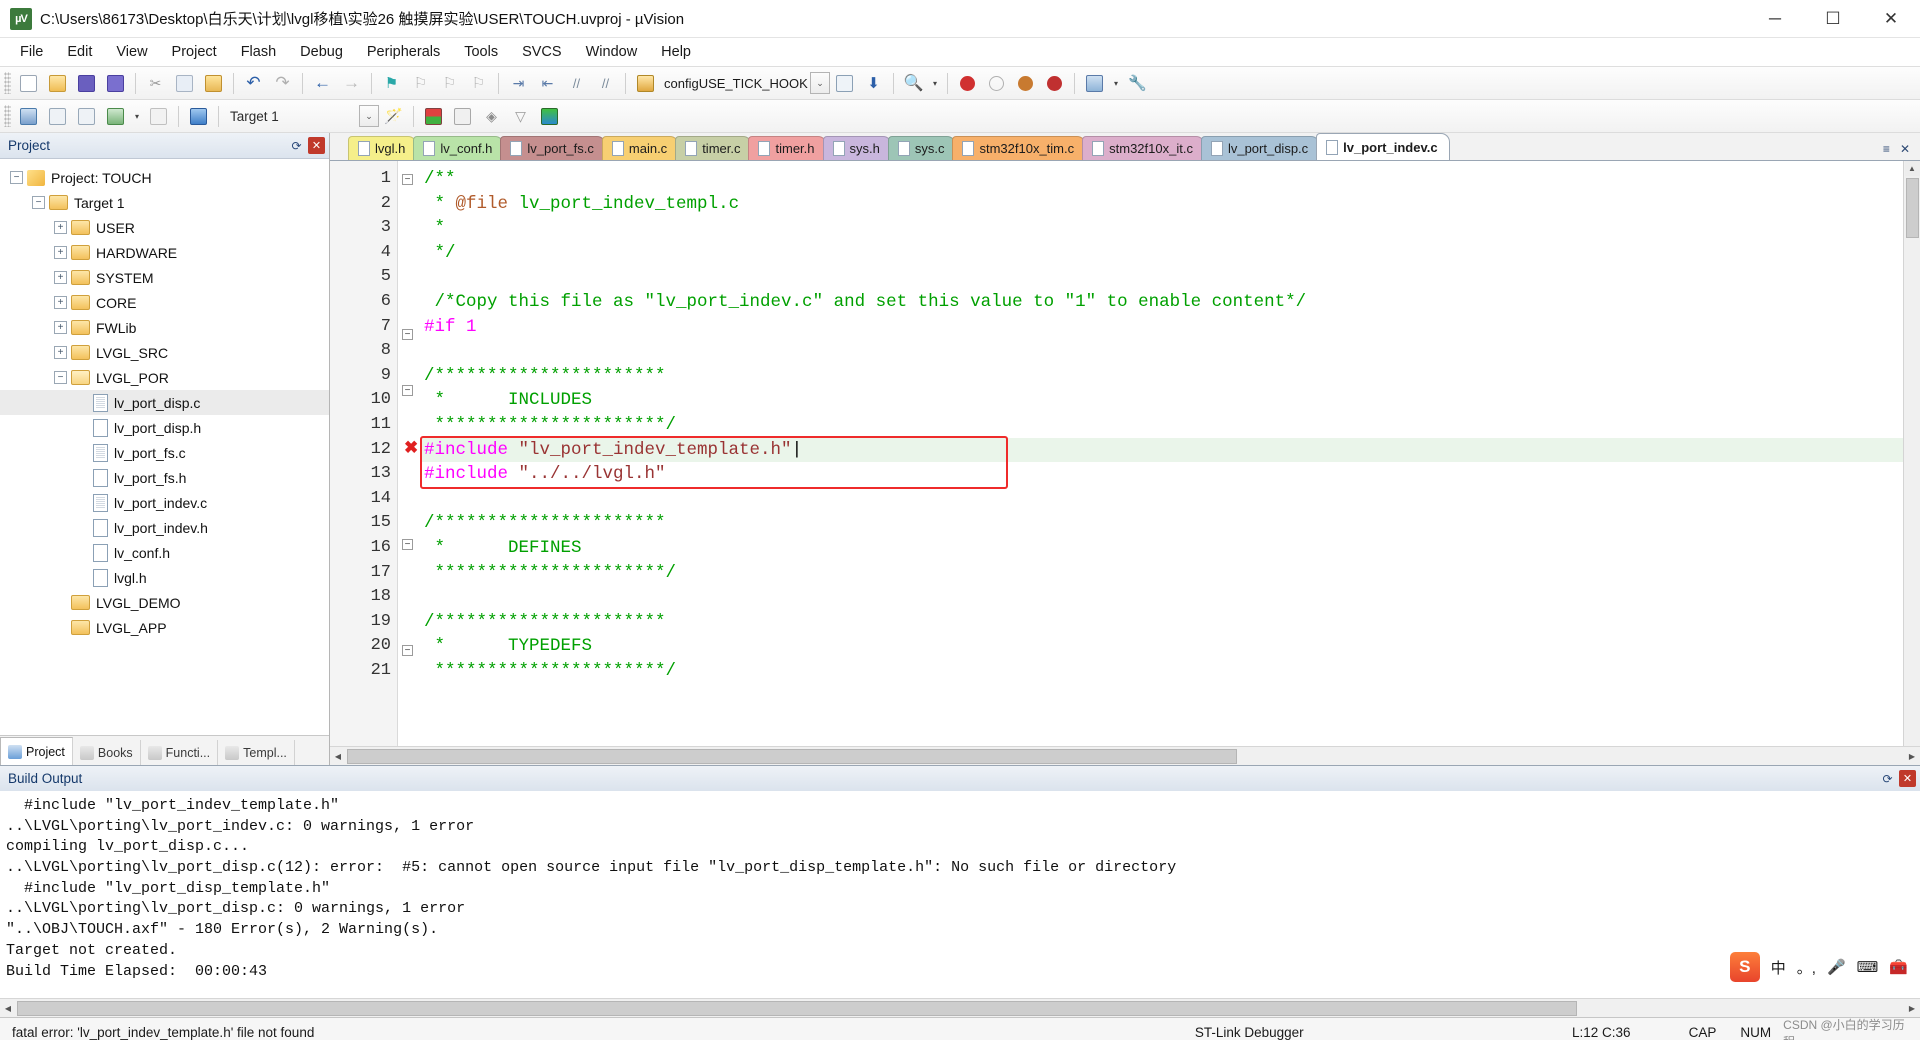 The image size is (1920, 1040). I want to click on layout-dropdown-arrow: ▾, so click(1116, 83).